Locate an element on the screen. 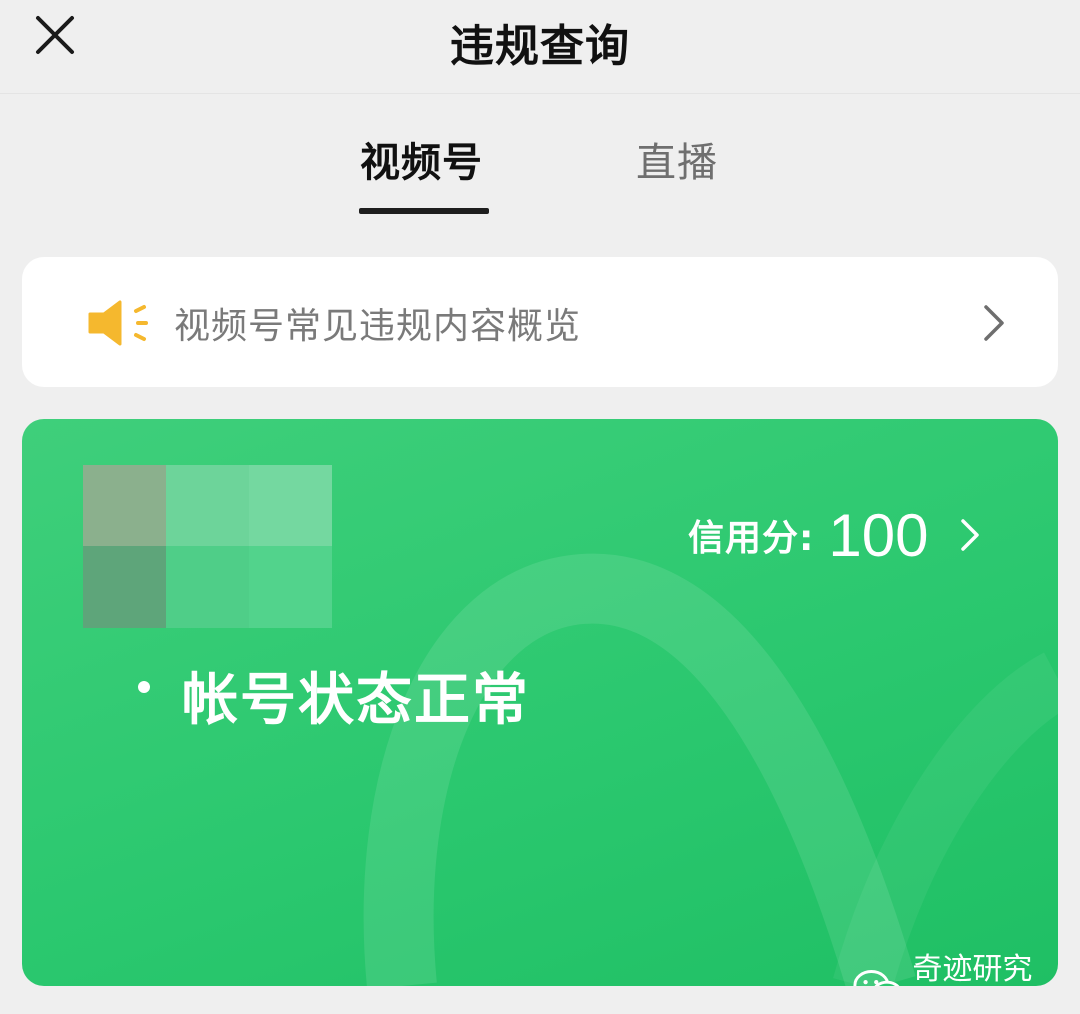 Image resolution: width=1080 pixels, height=1014 pixels. credit-score-value: 100 is located at coordinates (878, 535).